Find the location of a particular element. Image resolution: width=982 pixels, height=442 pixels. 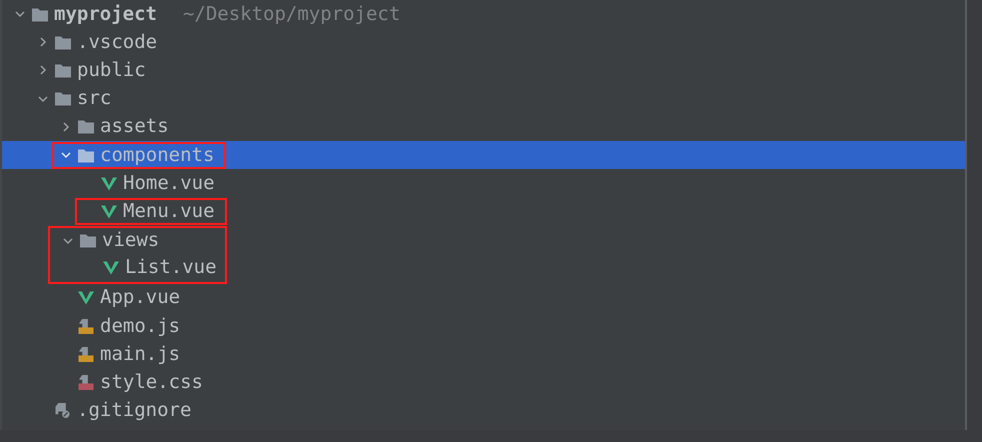

file-name: .vscode is located at coordinates (117, 42).